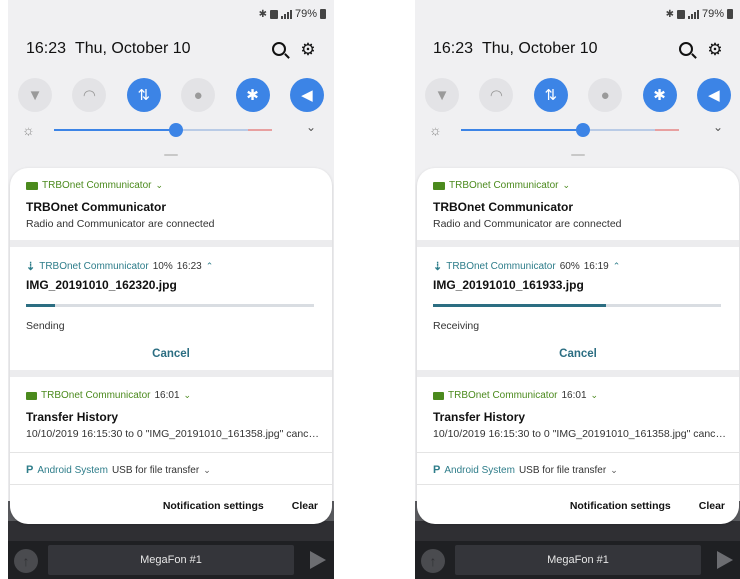  I want to click on upload-icon: ⇣, so click(31, 267).